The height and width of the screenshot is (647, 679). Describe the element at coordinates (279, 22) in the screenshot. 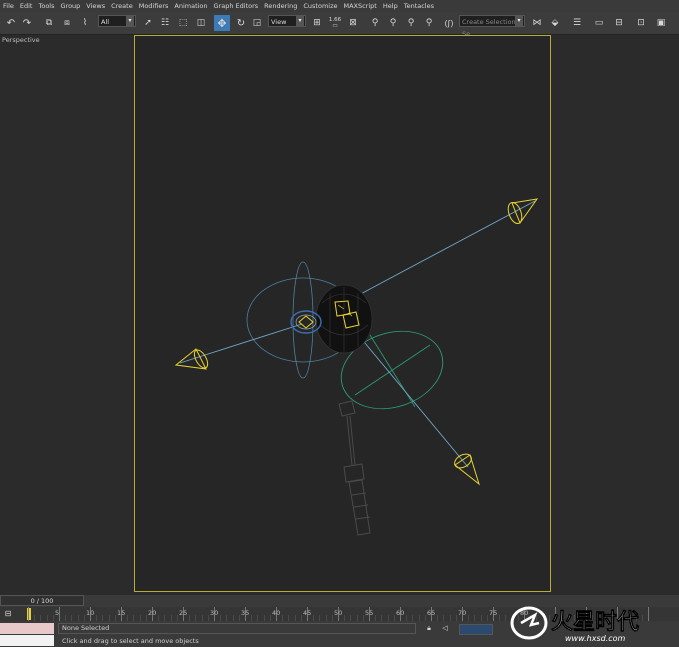

I see `reference-coordinate-value: View` at that location.